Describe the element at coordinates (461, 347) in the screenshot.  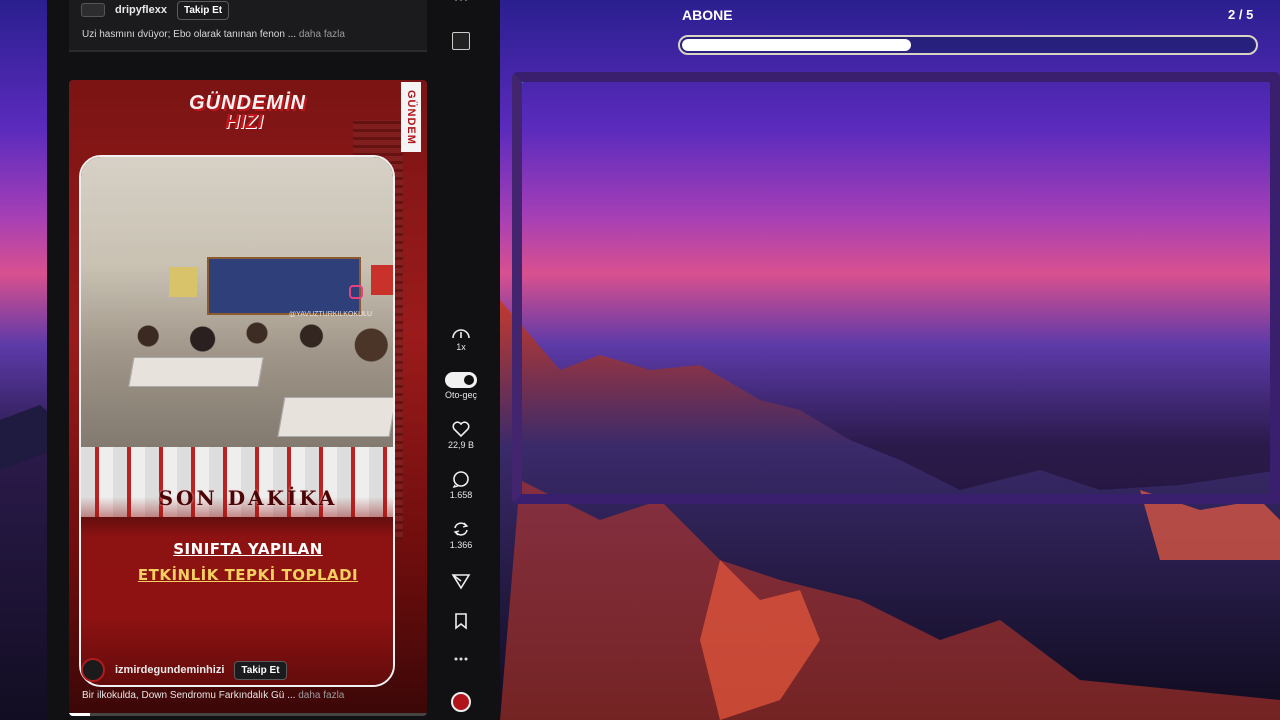
I see `speed-label: 1x` at that location.